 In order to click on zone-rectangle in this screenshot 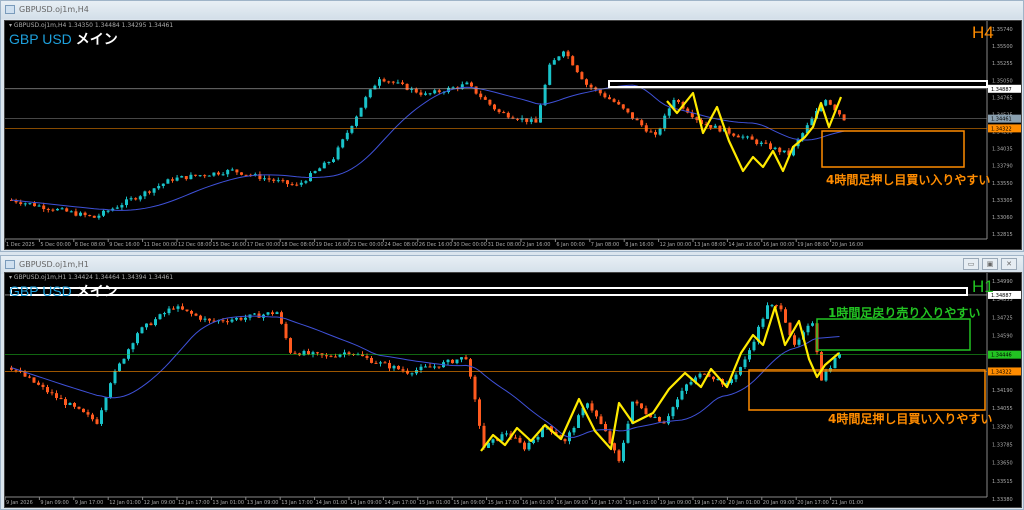, I will do `click(489, 291)`.